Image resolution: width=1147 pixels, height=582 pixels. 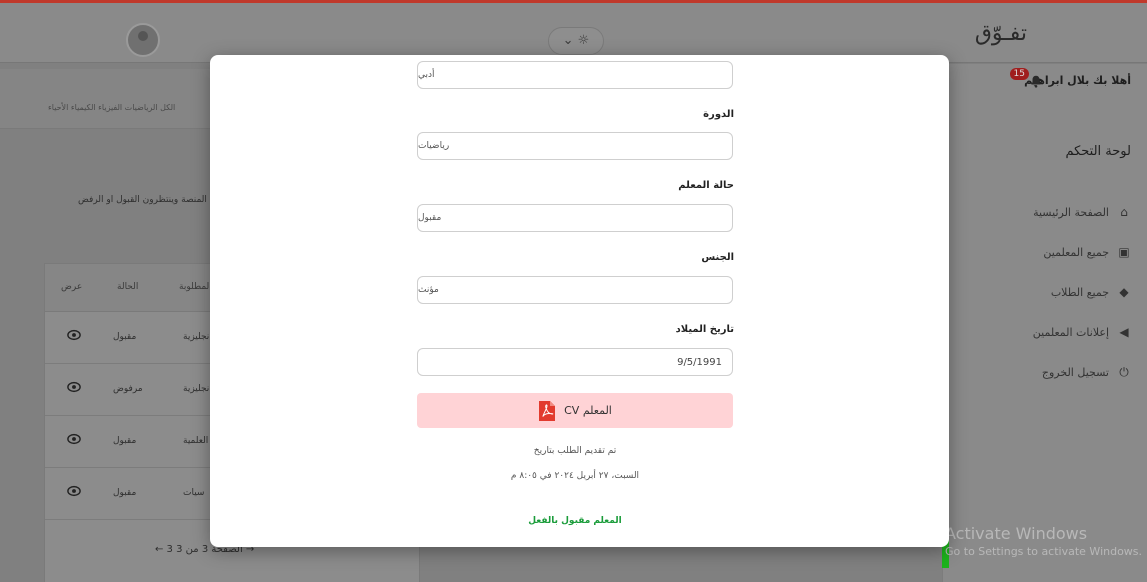 I want to click on sidebar-item-logout: ⏻ تسجيل الخروج, so click(x=1046, y=372).